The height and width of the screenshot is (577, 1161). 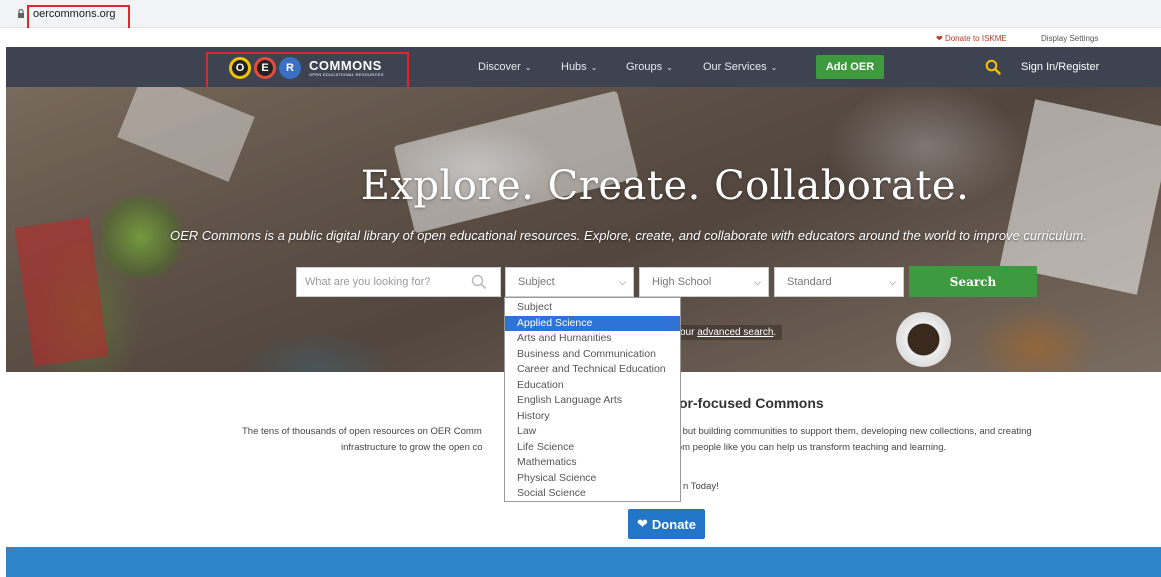 I want to click on nav-our-services-label: Our Services, so click(x=735, y=67).